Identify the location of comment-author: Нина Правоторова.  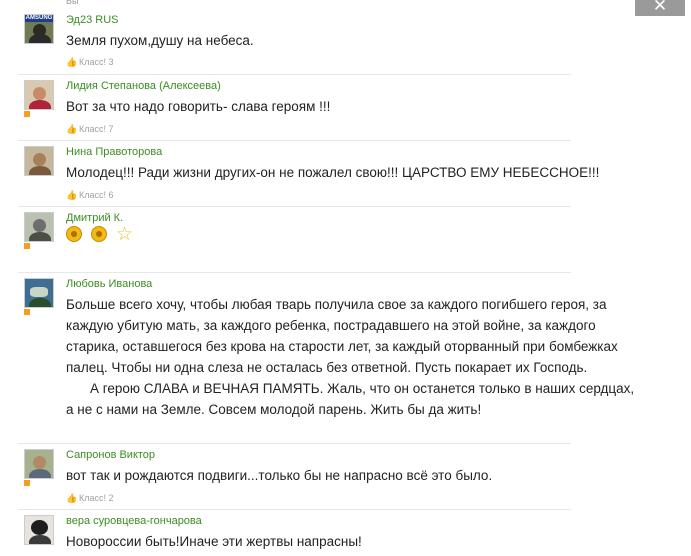
(114, 152).